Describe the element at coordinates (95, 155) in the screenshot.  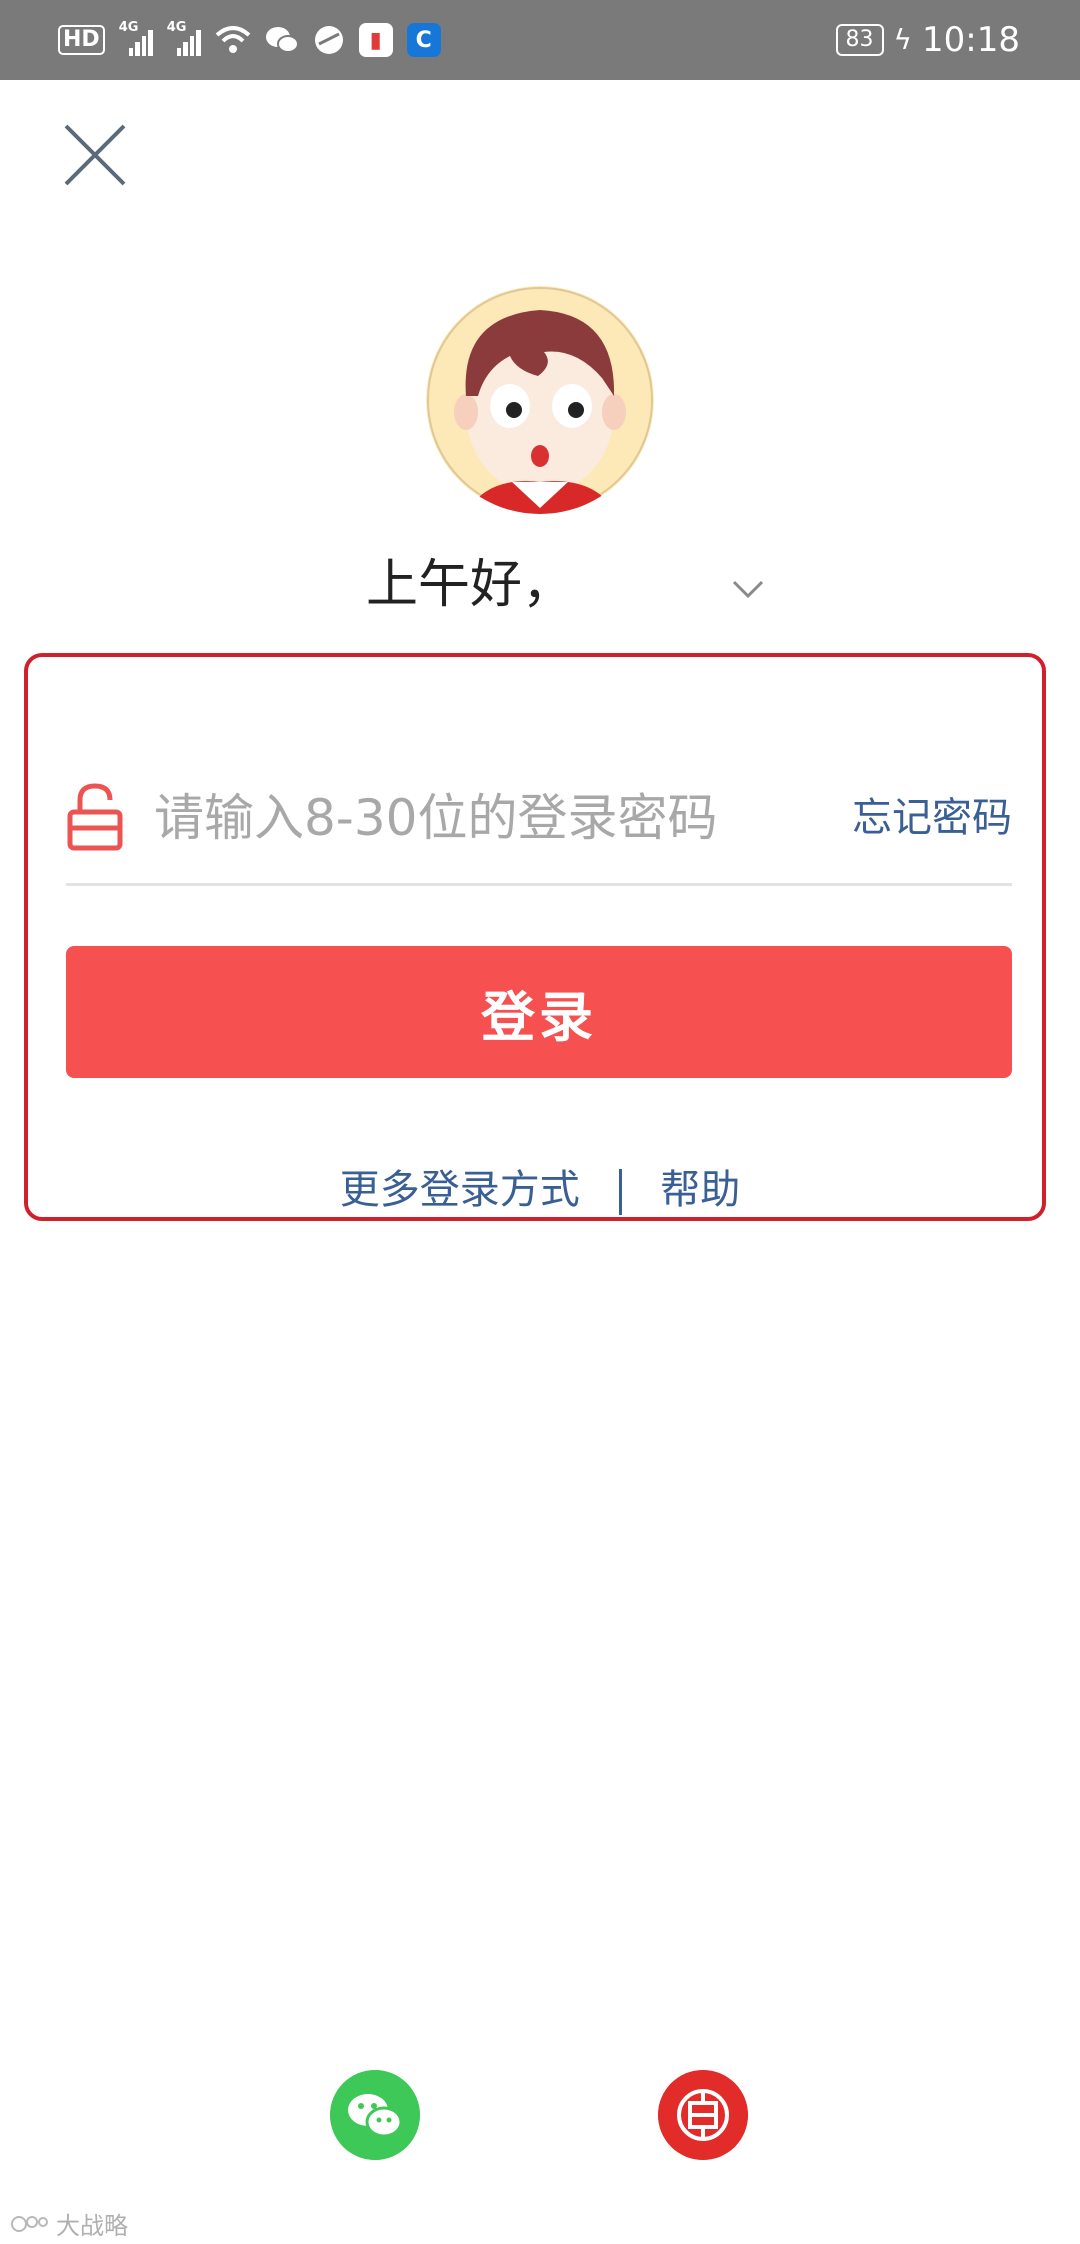
I see `close-icon` at that location.